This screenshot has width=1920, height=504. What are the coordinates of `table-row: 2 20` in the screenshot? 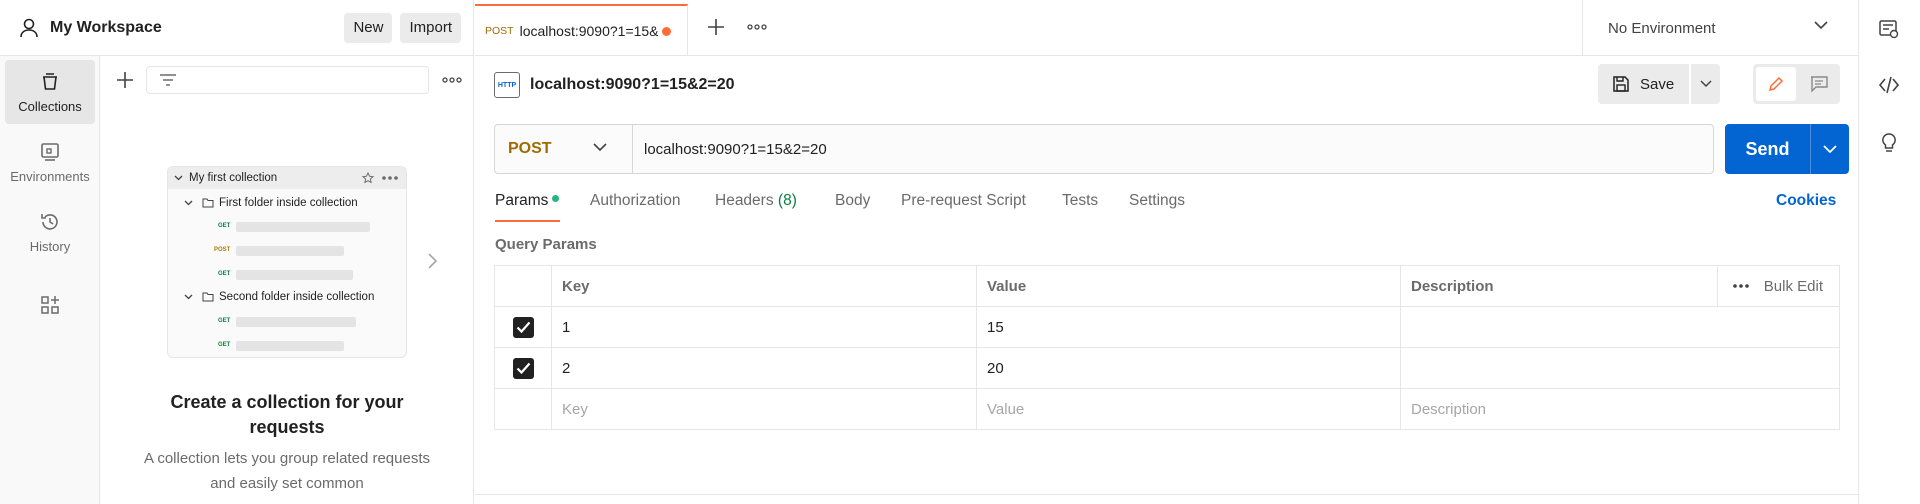 It's located at (1167, 368).